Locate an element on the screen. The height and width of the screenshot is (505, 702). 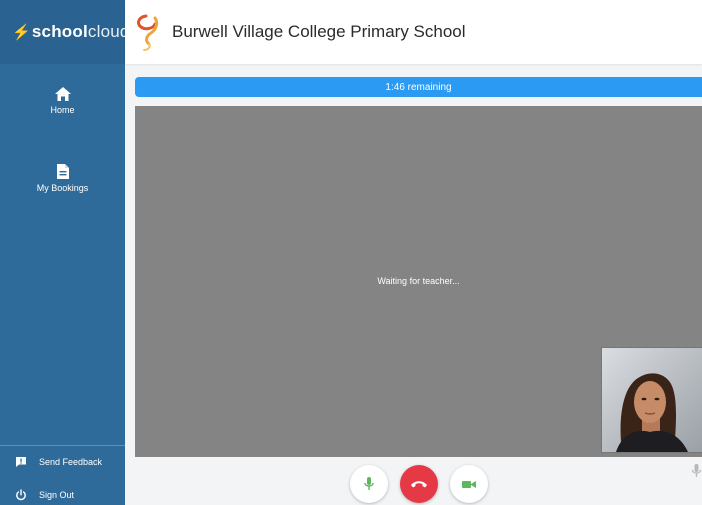
send-feedback-button: Send Feedback is located at coordinates (58, 462).